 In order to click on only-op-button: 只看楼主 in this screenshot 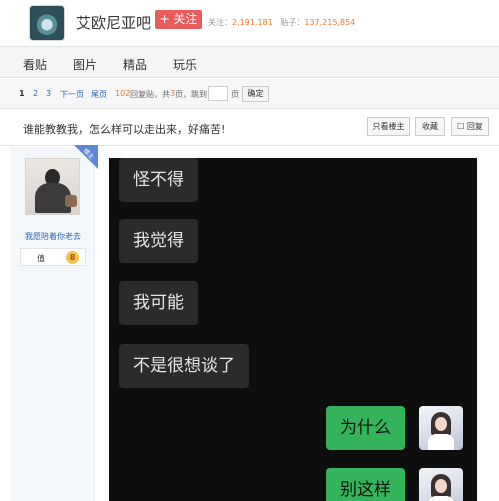, I will do `click(388, 126)`.